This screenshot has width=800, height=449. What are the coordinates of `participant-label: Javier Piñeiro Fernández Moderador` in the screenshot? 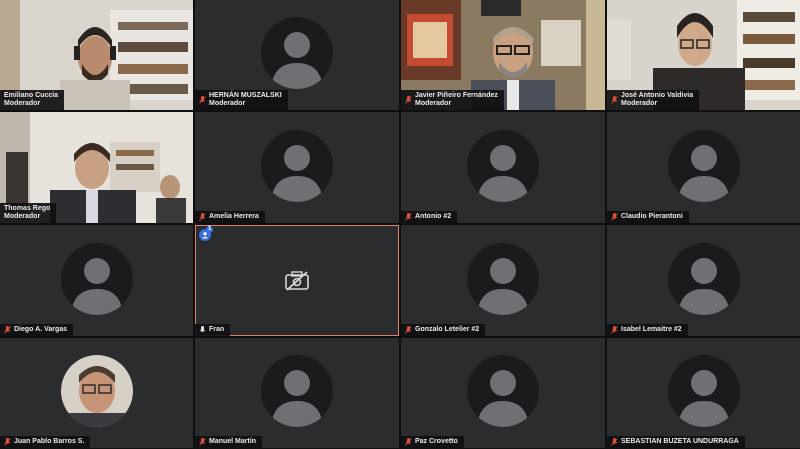 It's located at (452, 100).